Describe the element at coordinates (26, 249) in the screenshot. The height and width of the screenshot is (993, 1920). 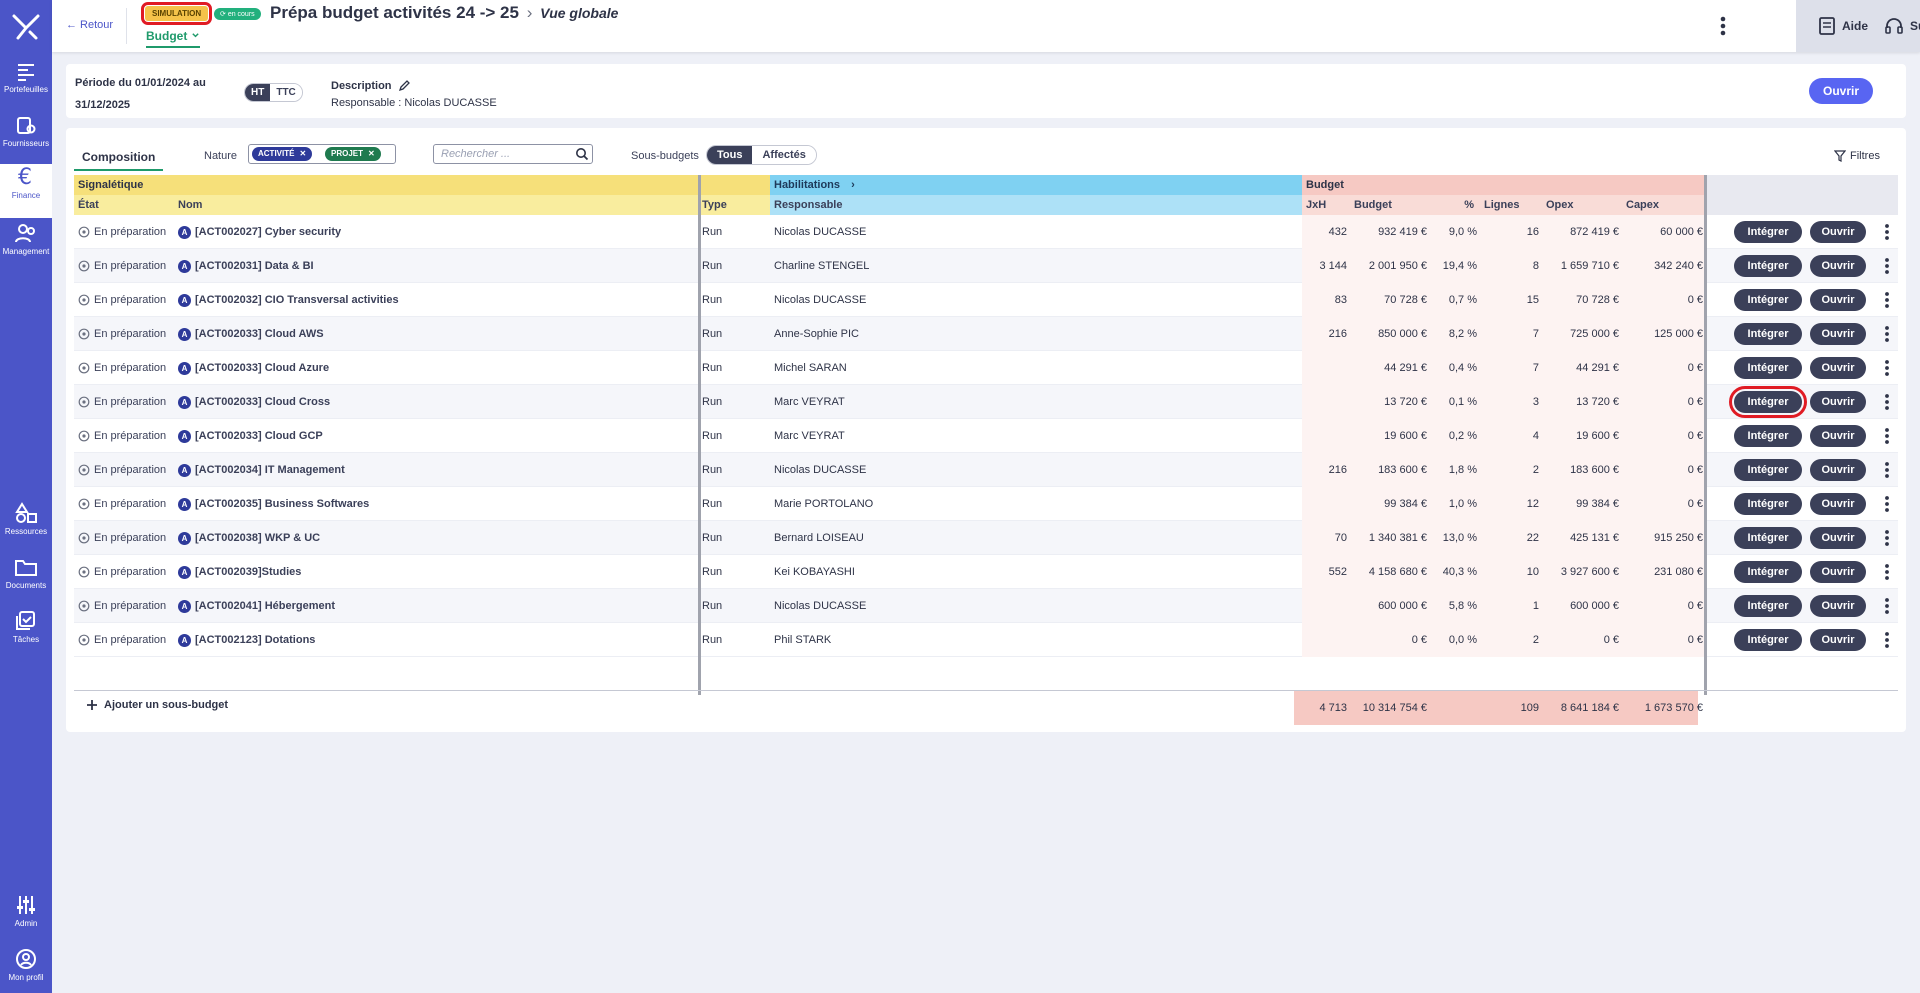
I see `sidebar-item-management: Management` at that location.